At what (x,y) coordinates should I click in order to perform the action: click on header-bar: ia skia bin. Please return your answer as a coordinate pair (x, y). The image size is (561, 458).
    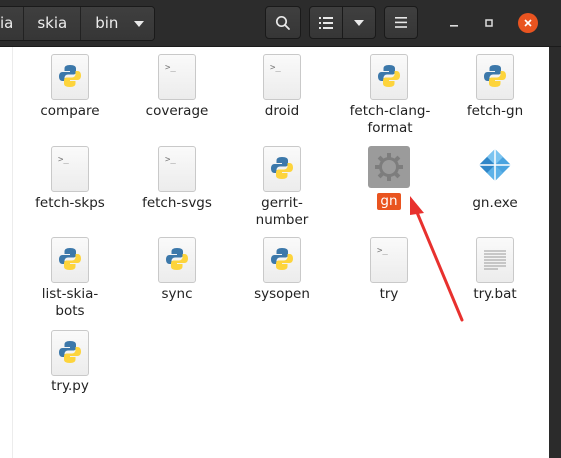
    Looking at the image, I should click on (280, 23).